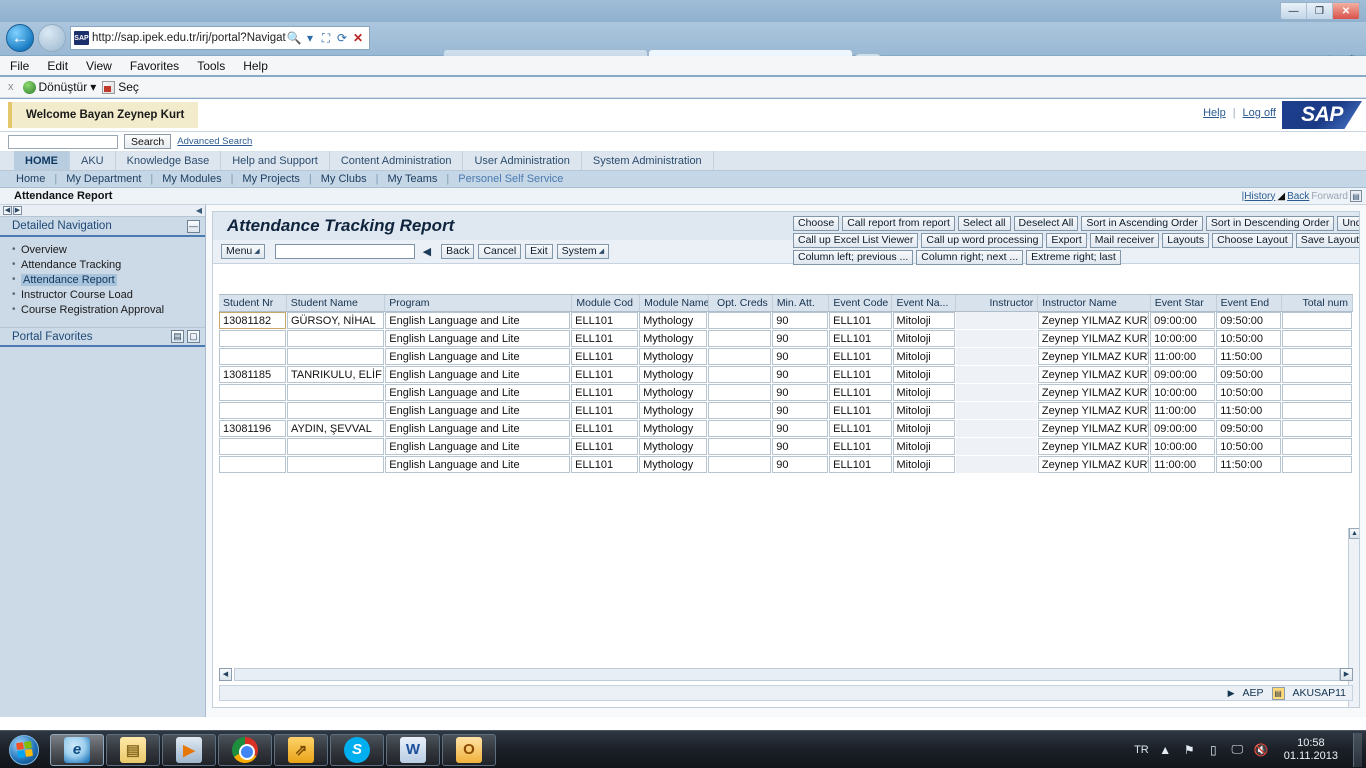 Image resolution: width=1366 pixels, height=768 pixels. Describe the element at coordinates (1249, 338) in the screenshot. I see `table-cell: 10:50:00` at that location.